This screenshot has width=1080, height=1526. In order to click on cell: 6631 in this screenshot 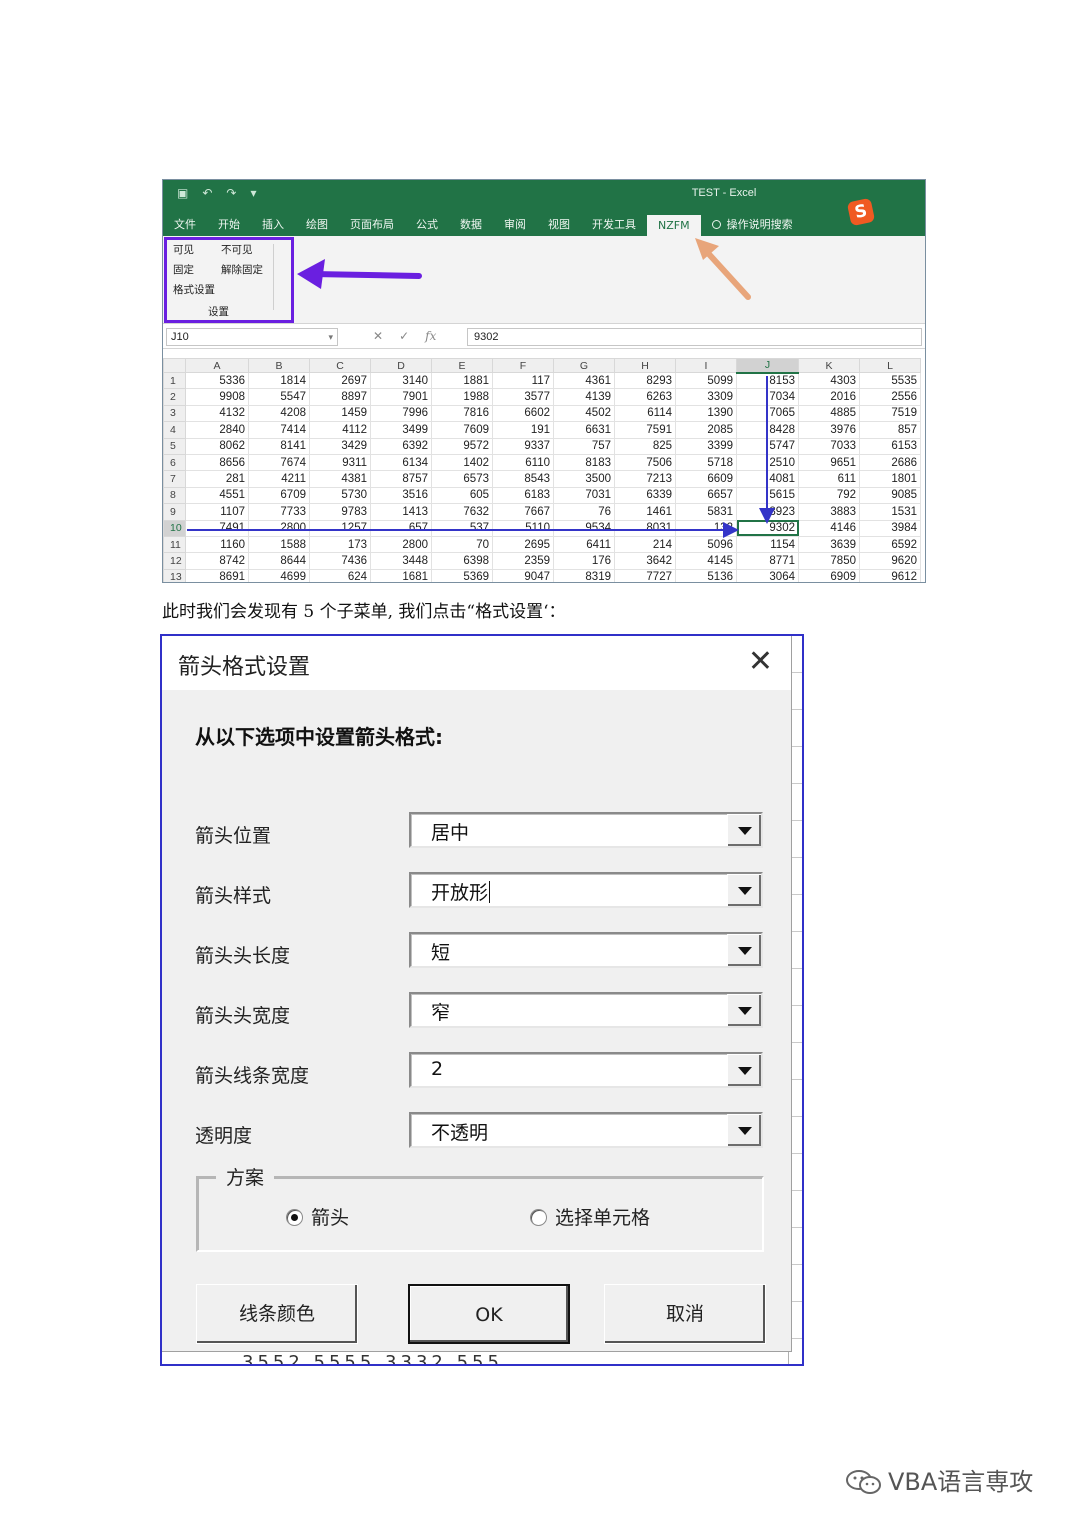, I will do `click(584, 430)`.